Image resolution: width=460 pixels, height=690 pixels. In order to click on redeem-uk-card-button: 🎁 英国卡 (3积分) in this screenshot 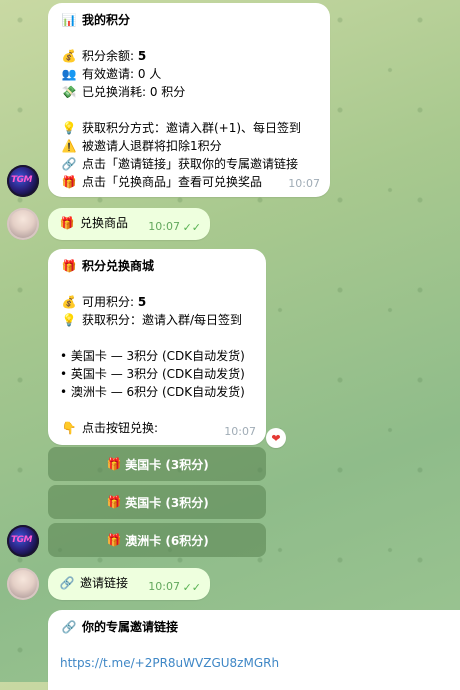, I will do `click(157, 502)`.